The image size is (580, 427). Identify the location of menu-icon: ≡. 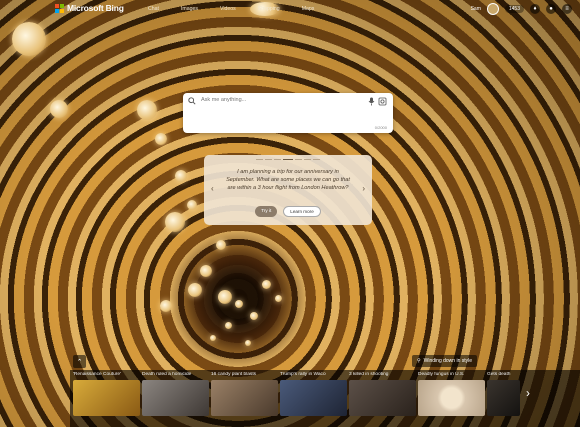
(567, 9).